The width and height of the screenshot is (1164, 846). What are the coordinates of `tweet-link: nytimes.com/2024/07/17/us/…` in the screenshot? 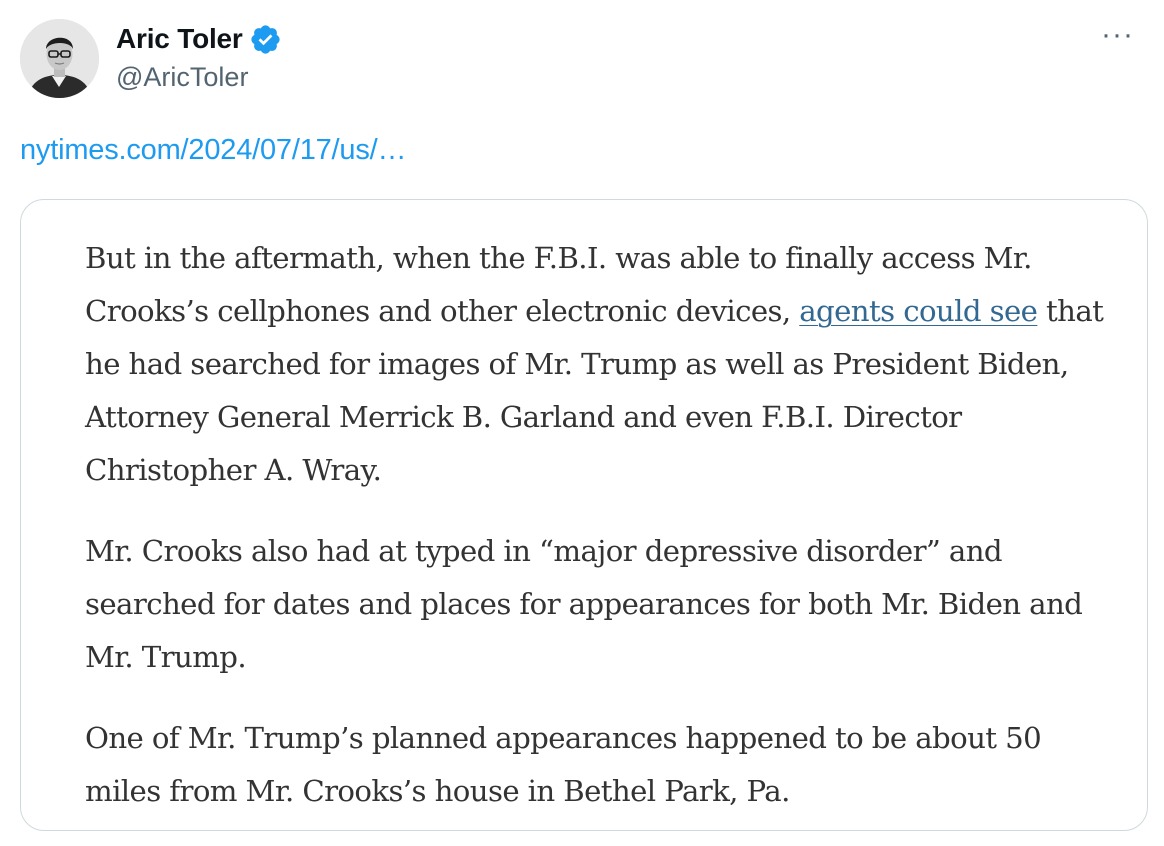 It's located at (213, 150).